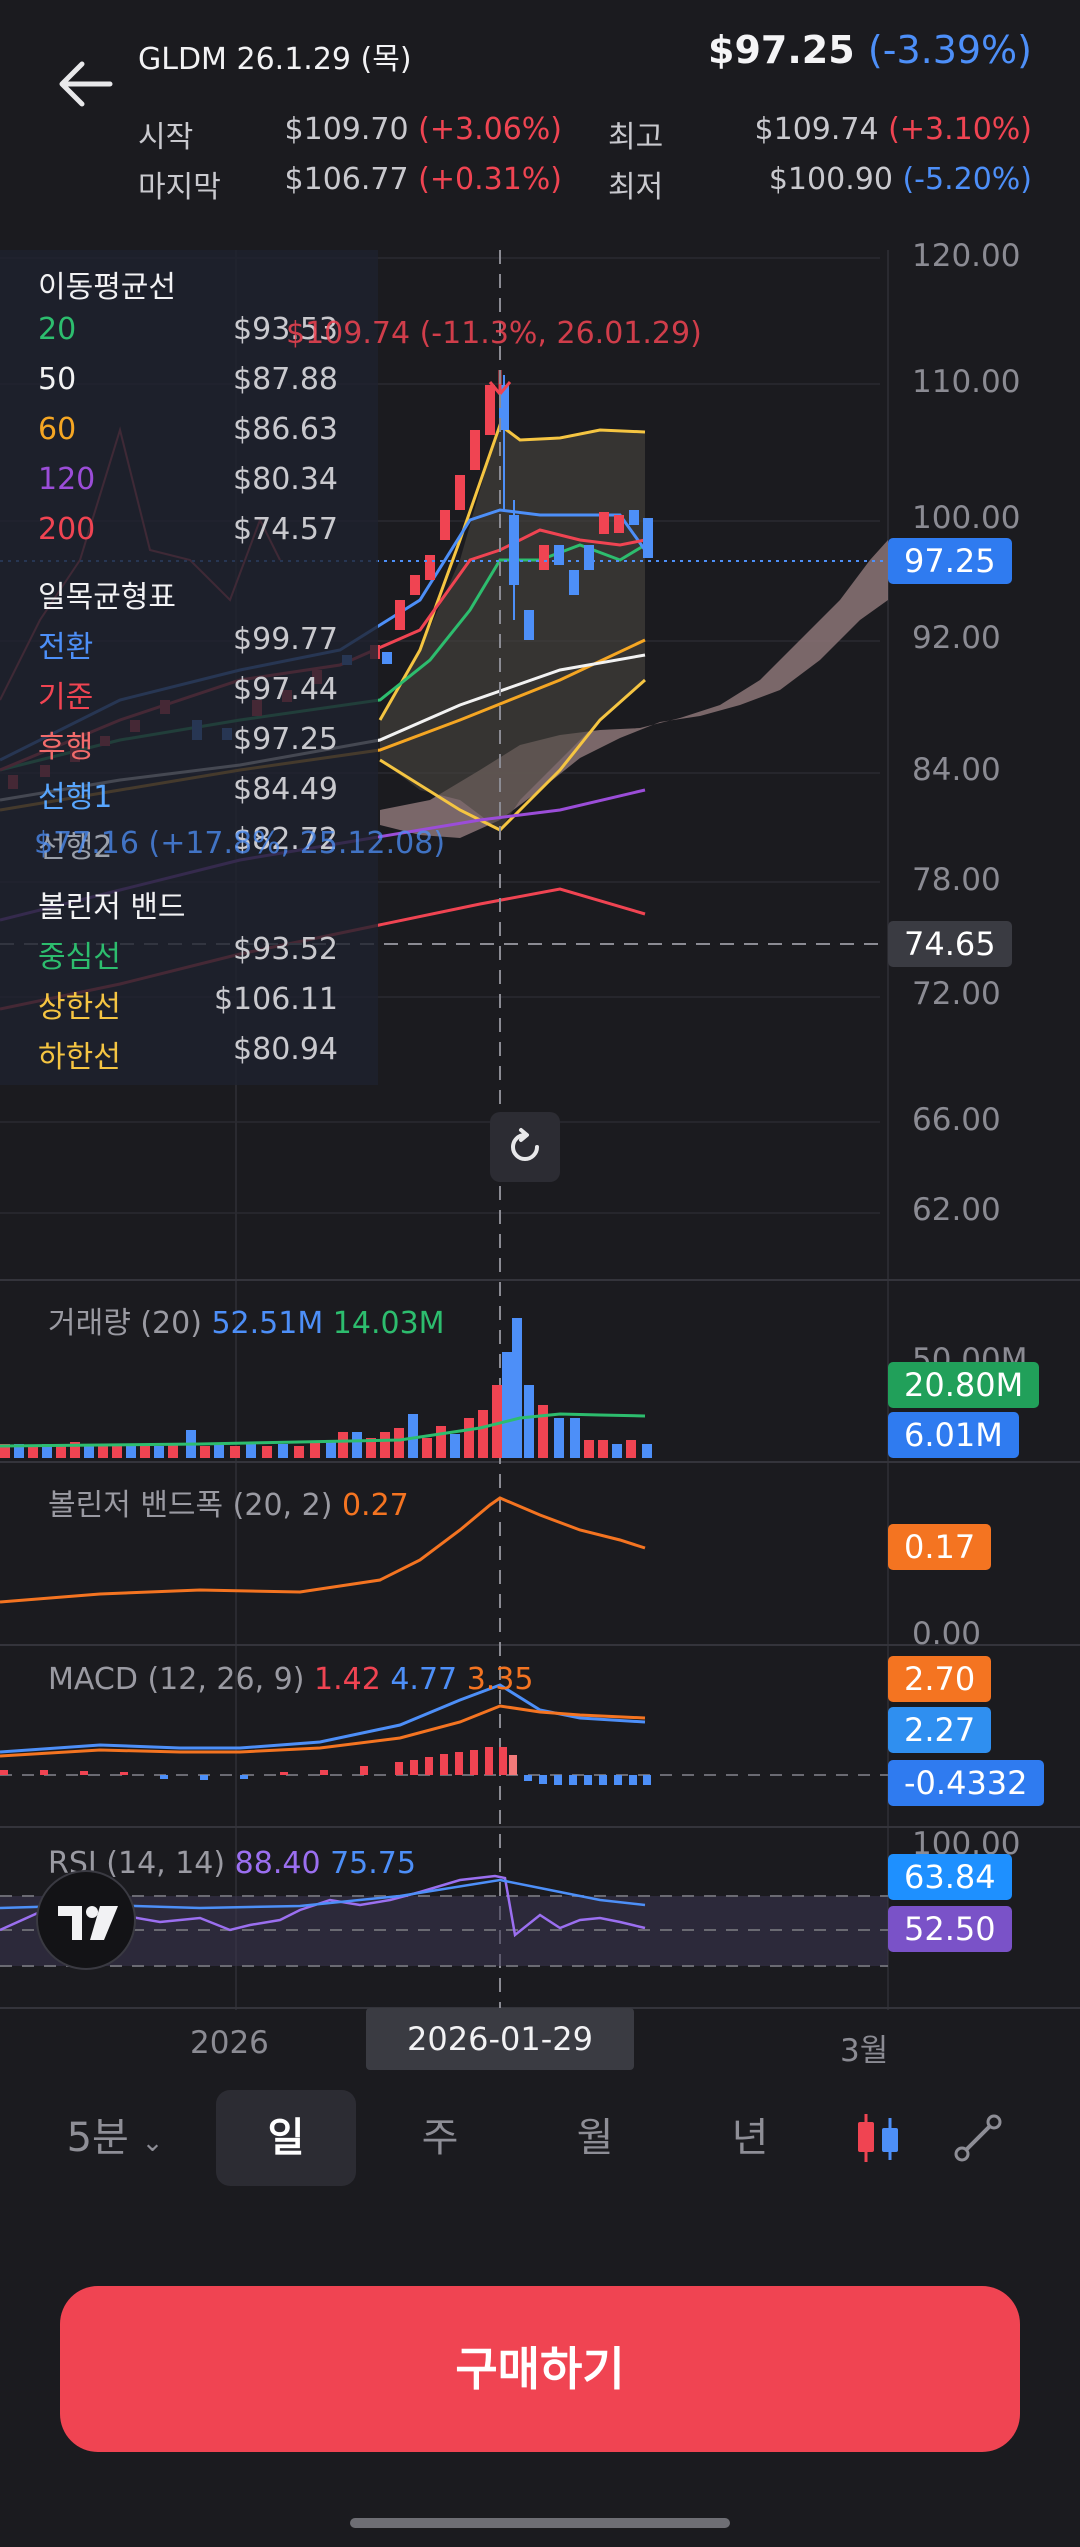 The height and width of the screenshot is (2547, 1080). Describe the element at coordinates (291, 1679) in the screenshot. I see `macd-label: MACD (12, 26, 9) 1.42 4.77 3.35` at that location.